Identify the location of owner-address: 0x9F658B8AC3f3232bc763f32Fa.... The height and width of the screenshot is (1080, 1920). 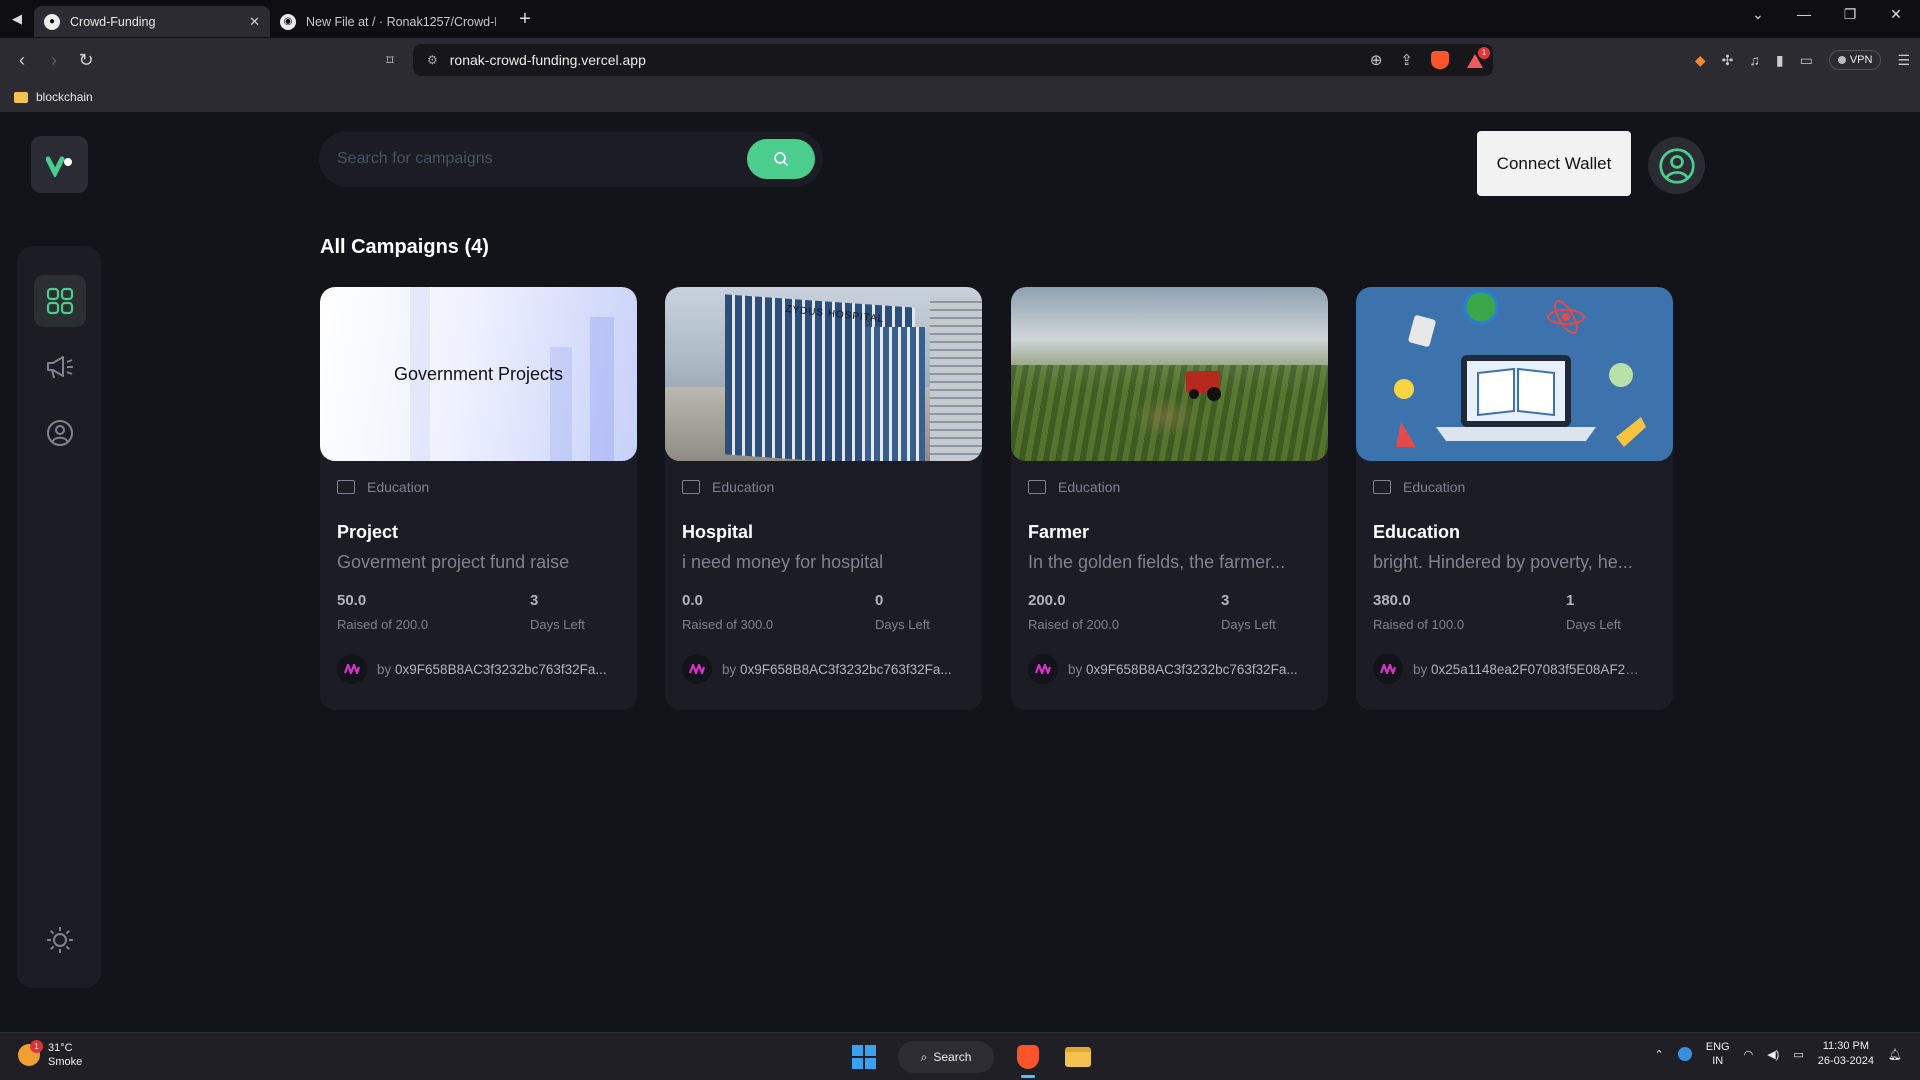
(1192, 669).